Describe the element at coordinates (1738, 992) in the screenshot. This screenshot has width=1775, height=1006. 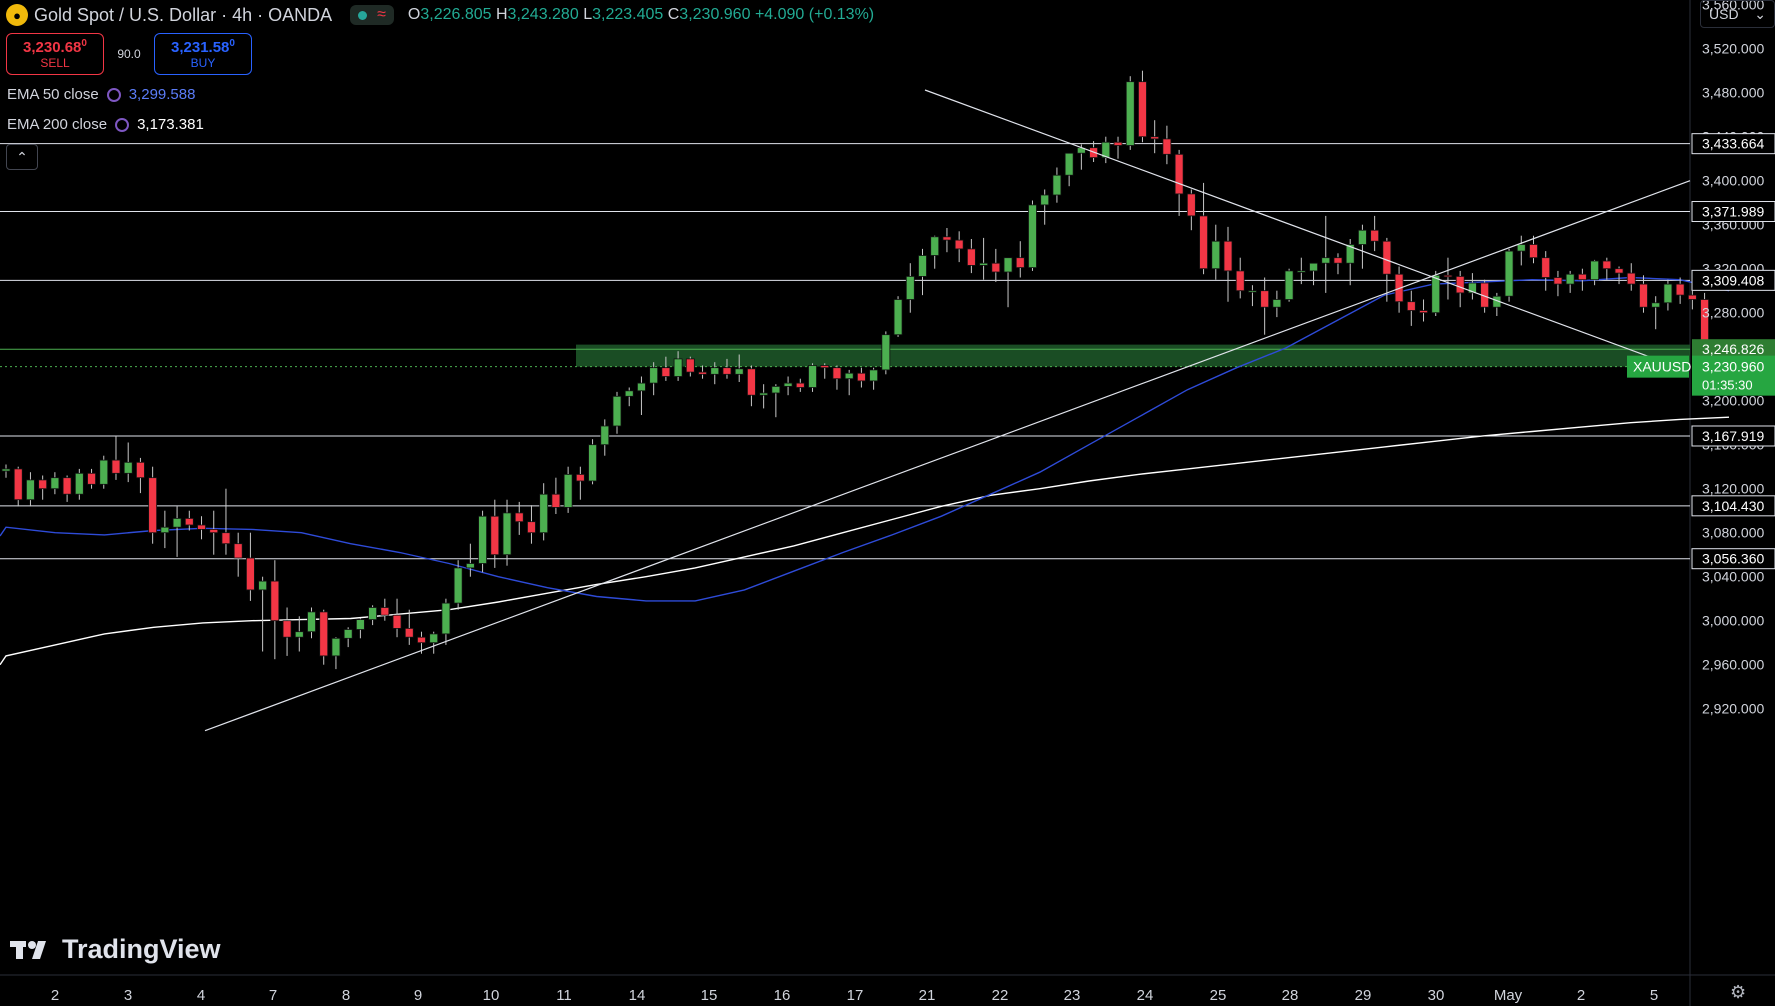
I see `settings-icon: ⚙` at that location.